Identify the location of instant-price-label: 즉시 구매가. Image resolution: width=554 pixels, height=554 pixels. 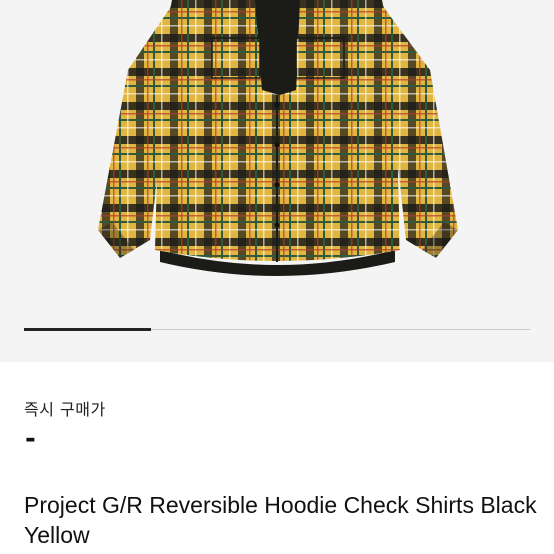
(65, 409).